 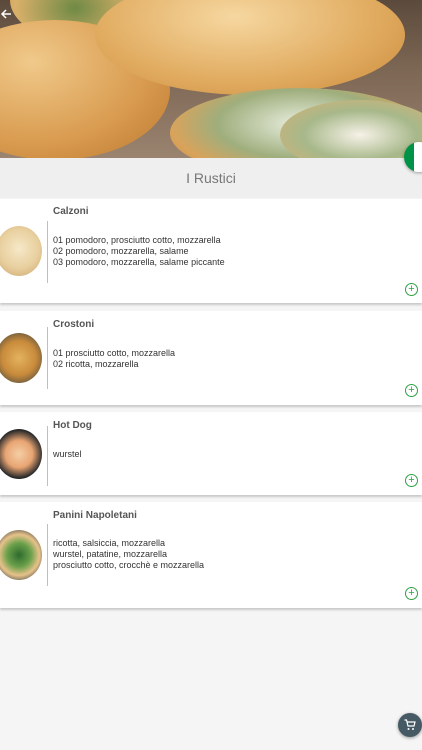 I want to click on page-title: I Rustici, so click(x=211, y=178).